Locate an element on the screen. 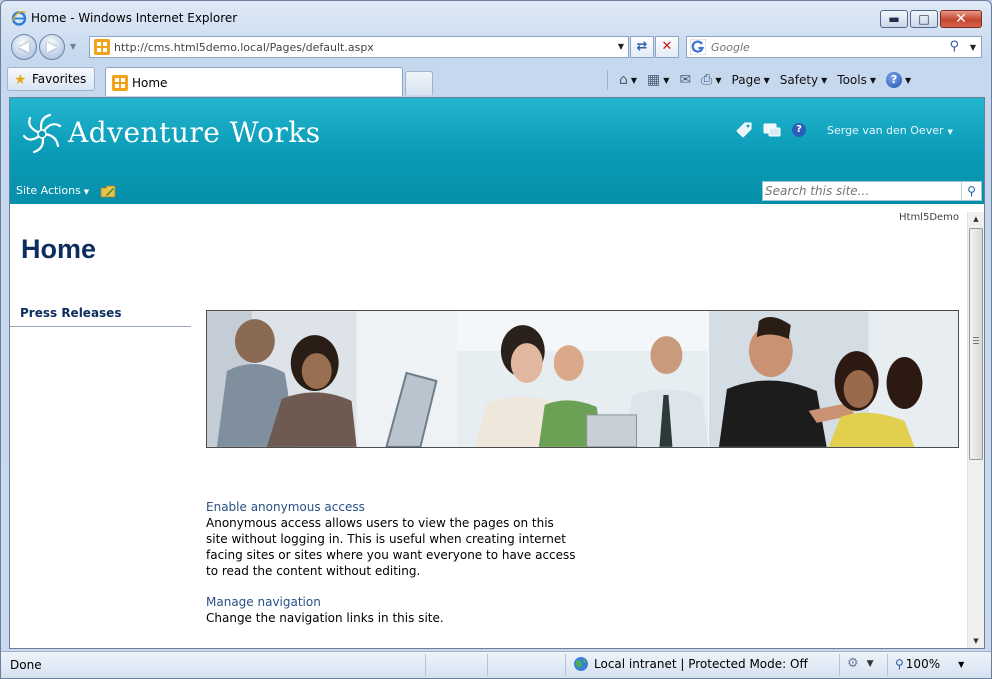  home-icon: ⌂ is located at coordinates (623, 80).